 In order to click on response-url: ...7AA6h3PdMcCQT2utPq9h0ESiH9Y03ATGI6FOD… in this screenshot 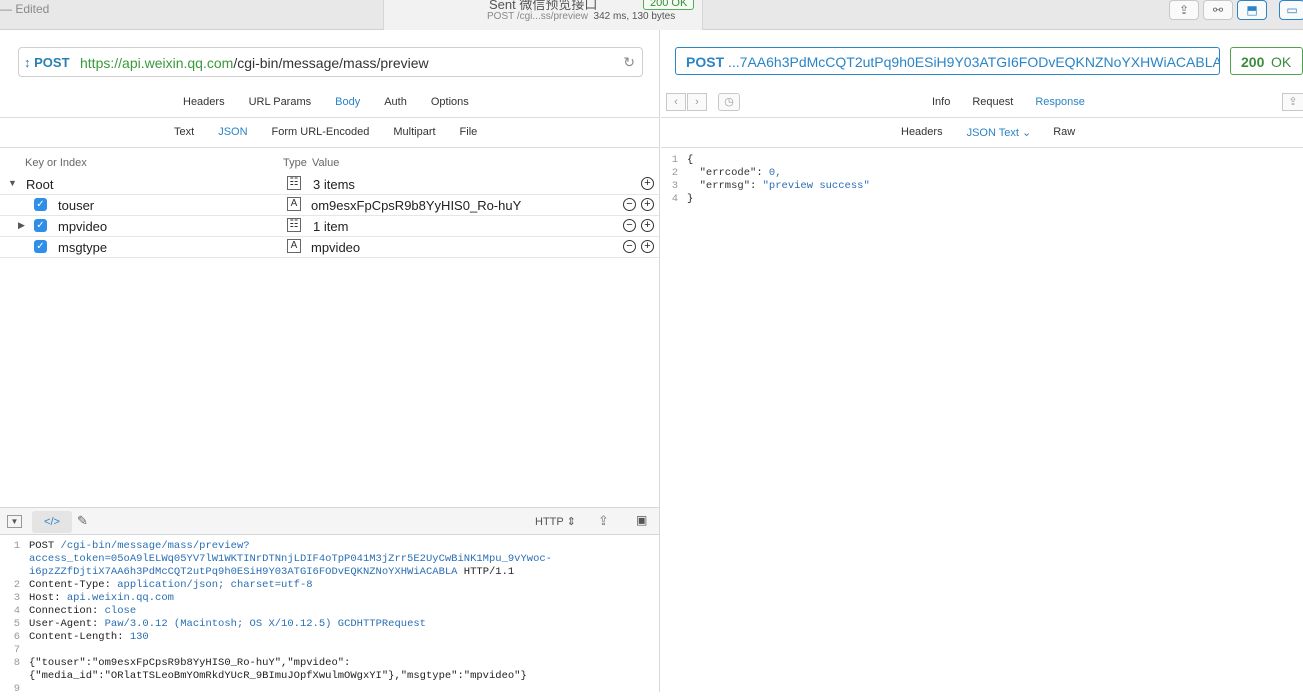, I will do `click(974, 62)`.